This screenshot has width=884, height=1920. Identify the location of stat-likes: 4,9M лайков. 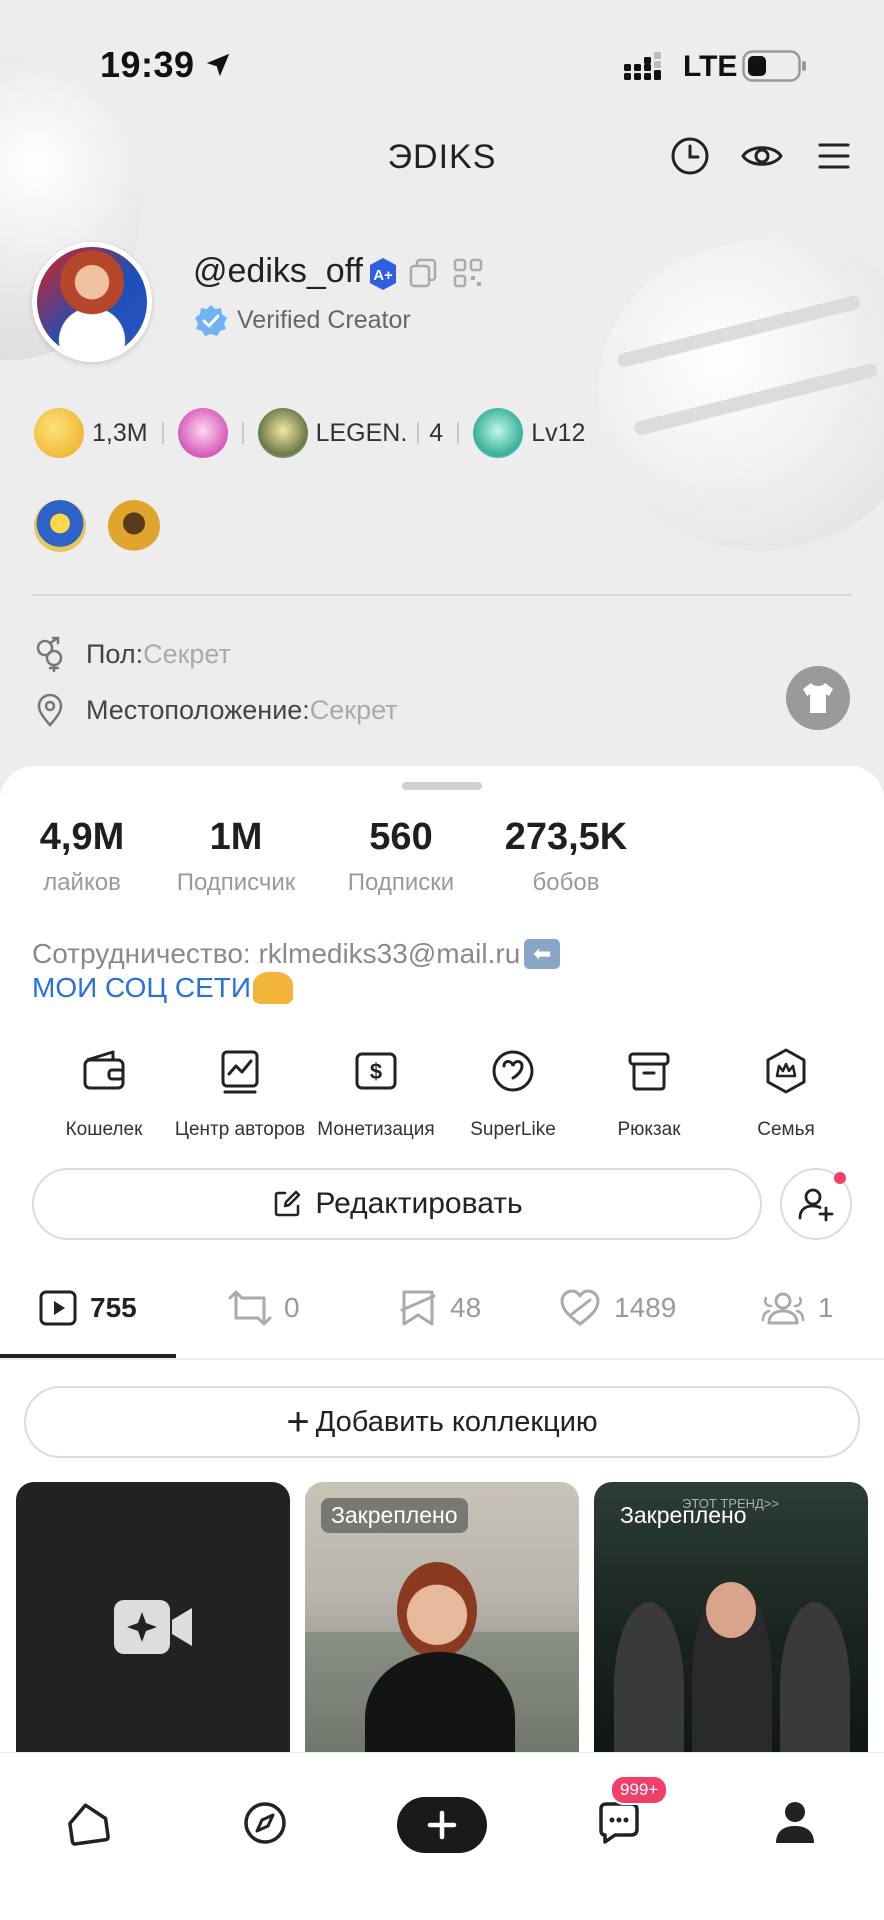
(82, 856).